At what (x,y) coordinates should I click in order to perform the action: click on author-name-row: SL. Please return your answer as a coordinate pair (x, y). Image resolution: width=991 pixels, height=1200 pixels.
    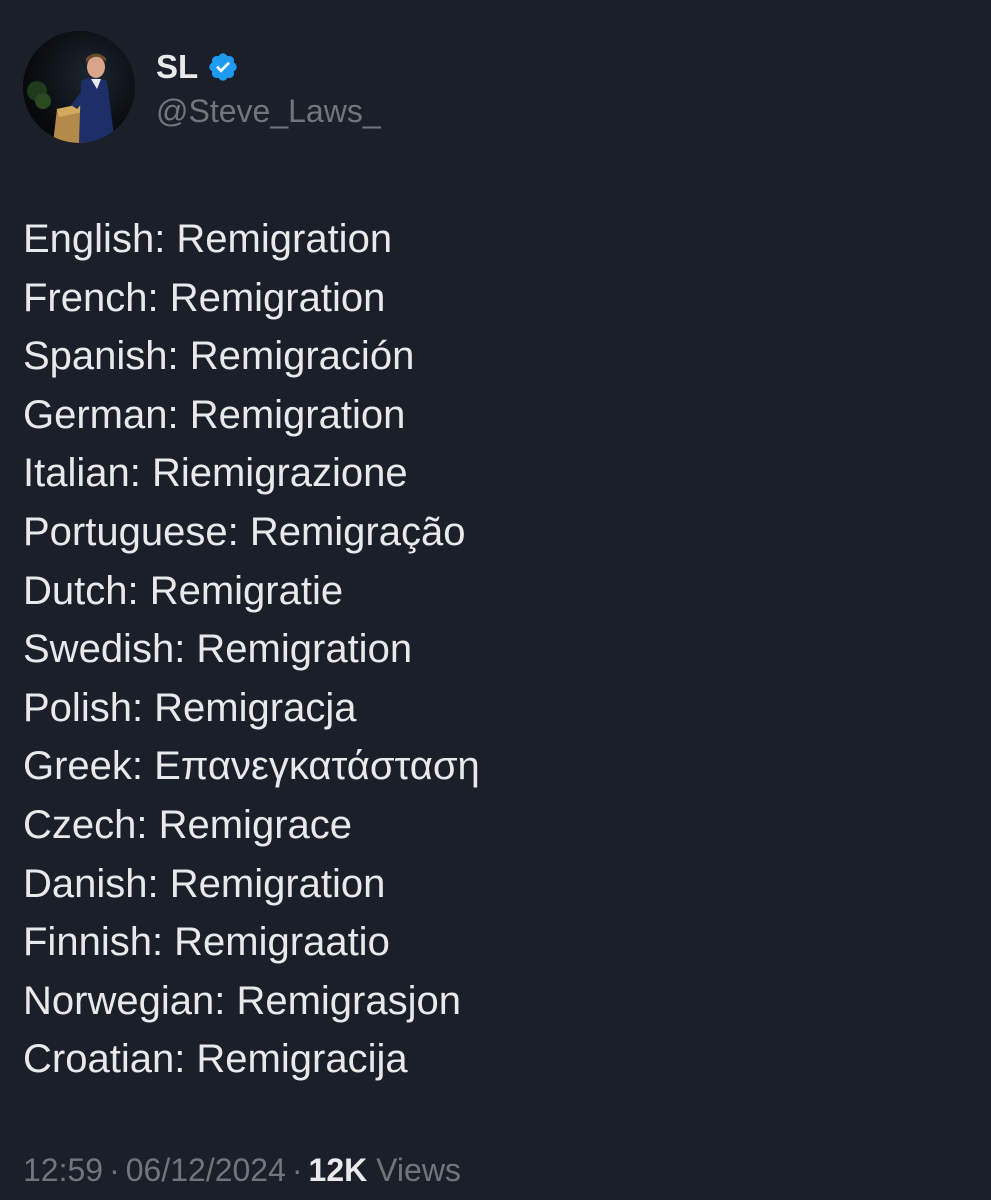
    Looking at the image, I should click on (197, 67).